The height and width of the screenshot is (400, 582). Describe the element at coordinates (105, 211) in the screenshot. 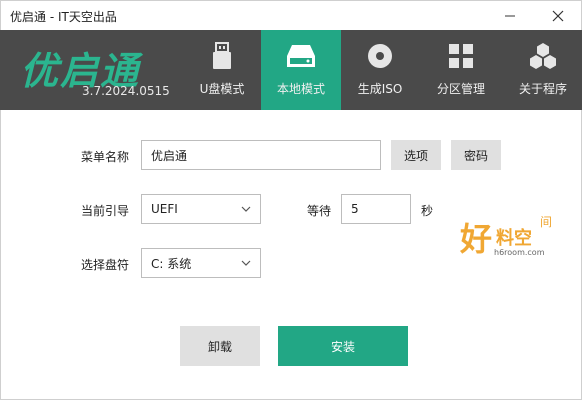

I see `boot-label: 当前引导` at that location.